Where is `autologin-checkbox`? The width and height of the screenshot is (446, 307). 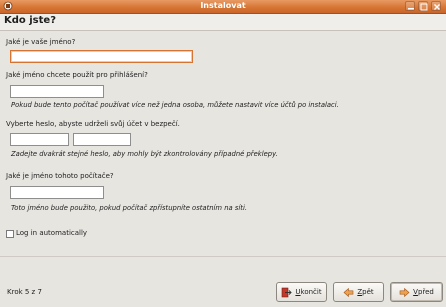 autologin-checkbox is located at coordinates (10, 234).